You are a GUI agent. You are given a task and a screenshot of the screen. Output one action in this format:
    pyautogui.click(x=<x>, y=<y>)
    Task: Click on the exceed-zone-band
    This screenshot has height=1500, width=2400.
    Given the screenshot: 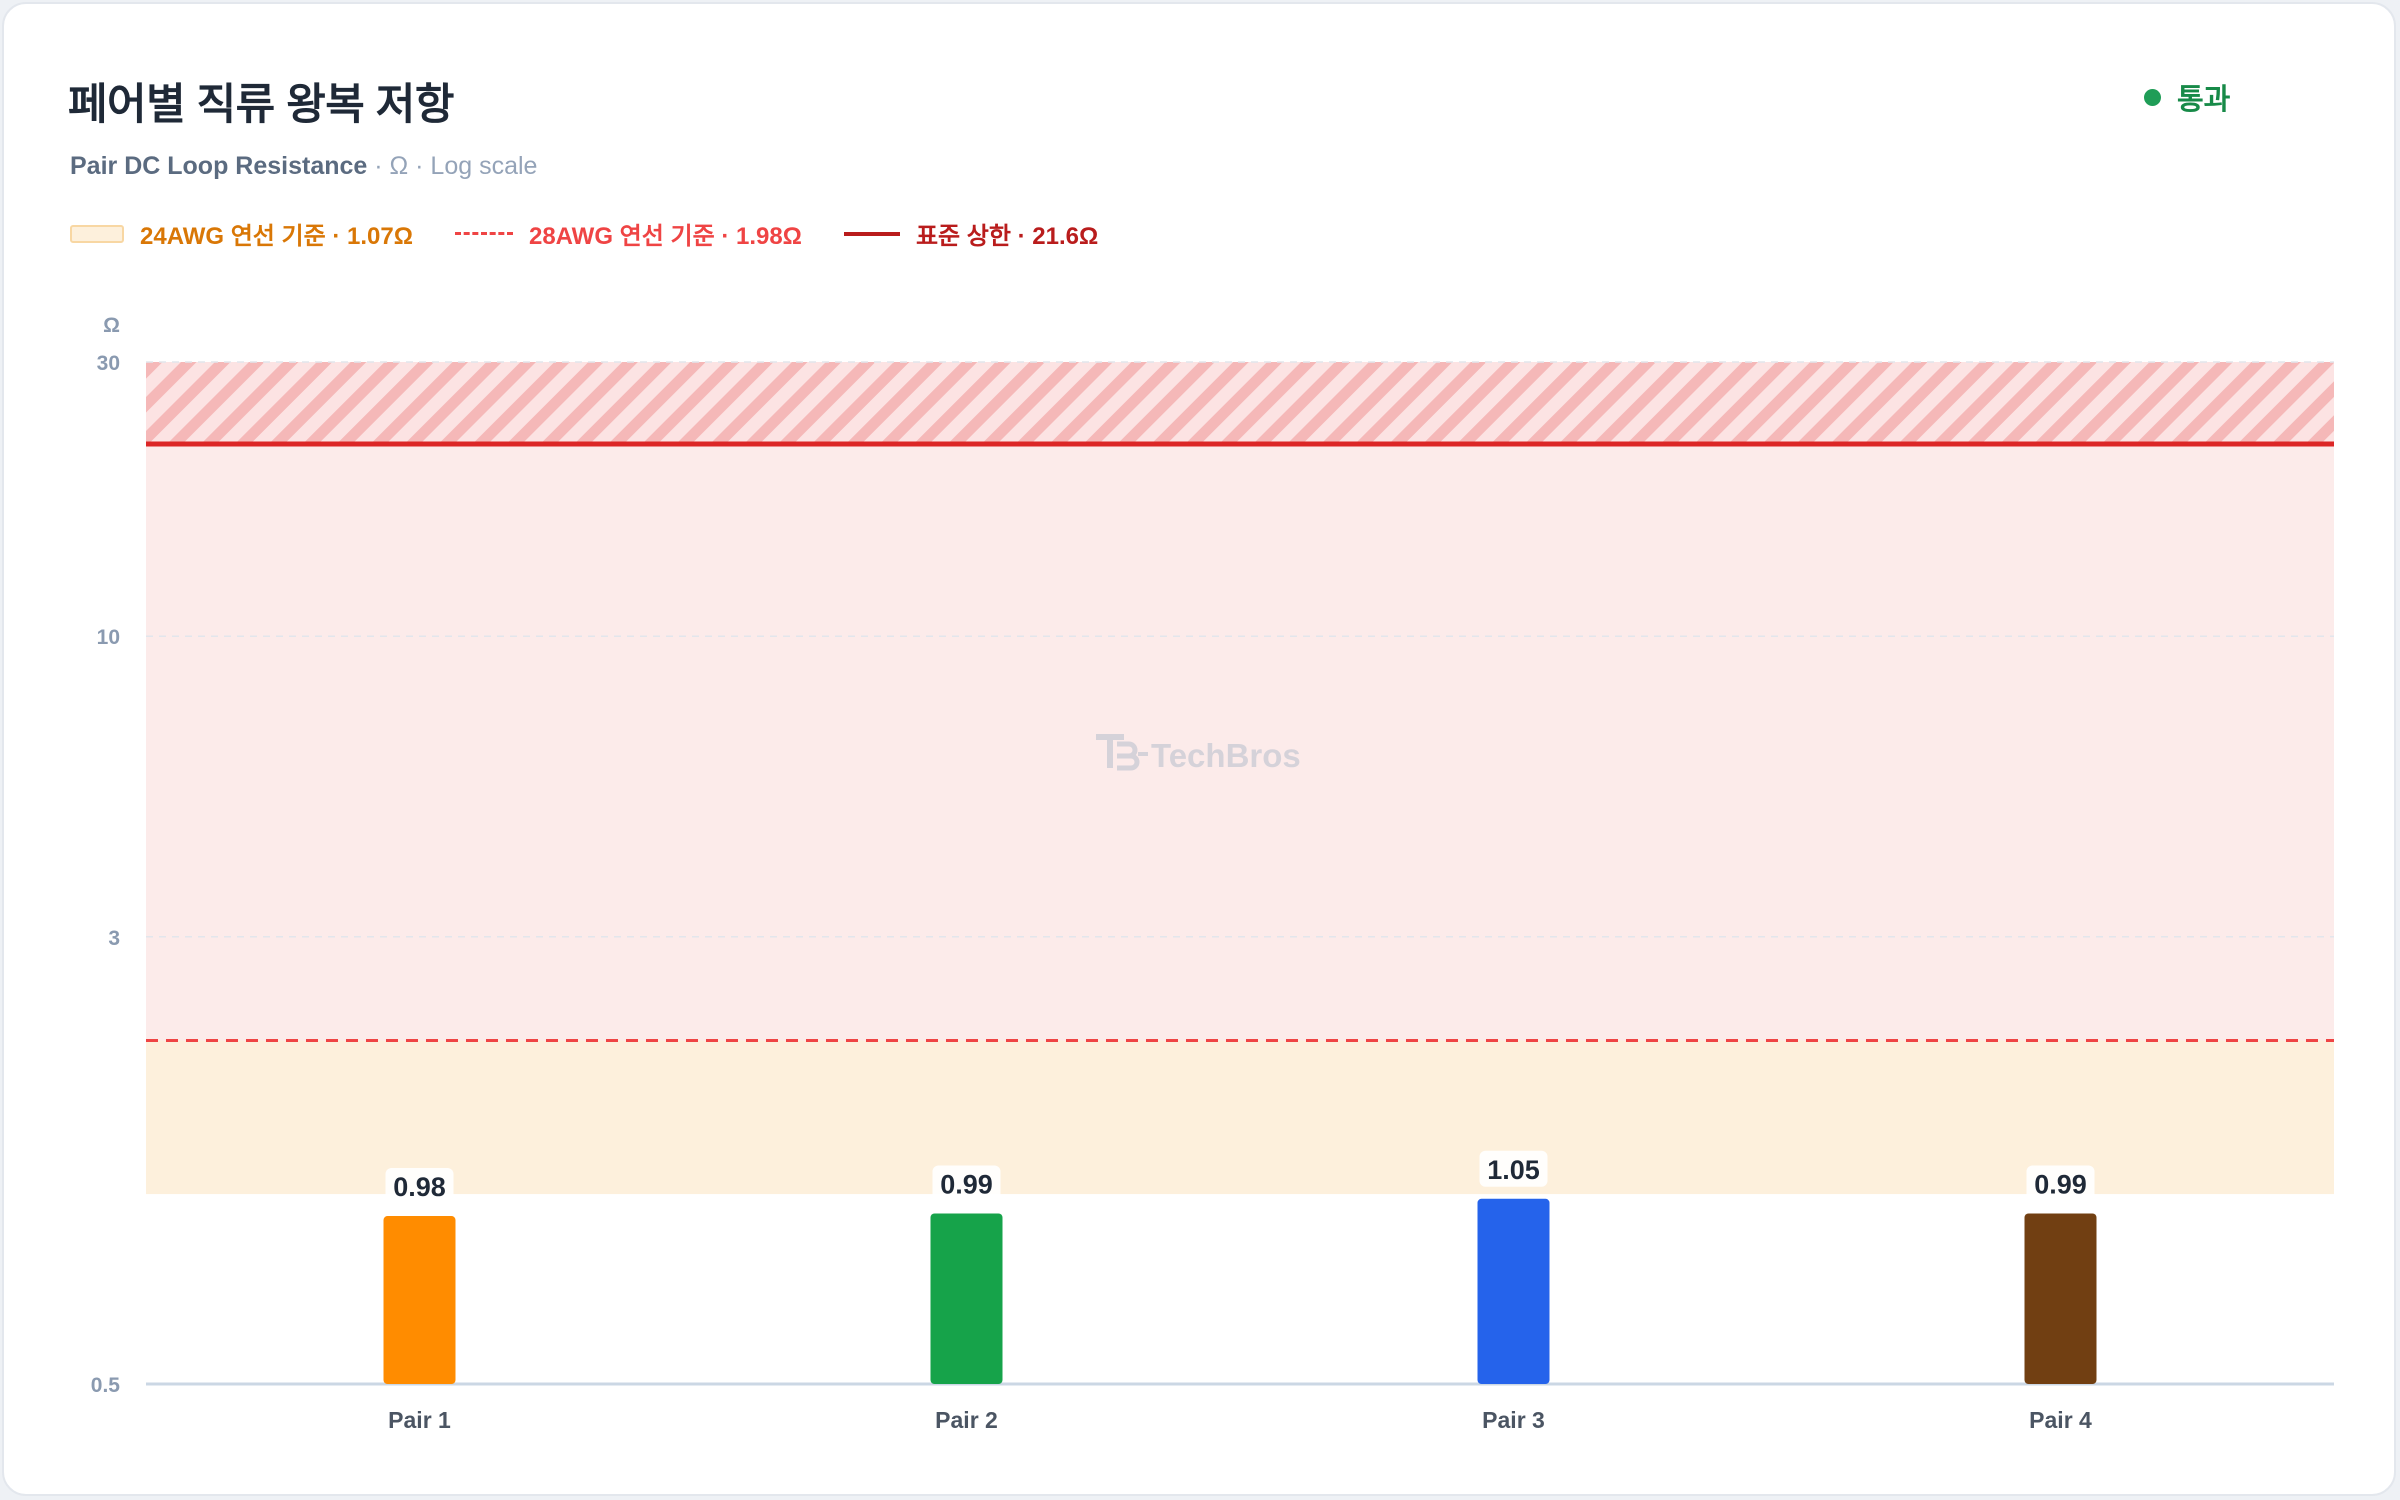 What is the action you would take?
    pyautogui.click(x=1240, y=403)
    